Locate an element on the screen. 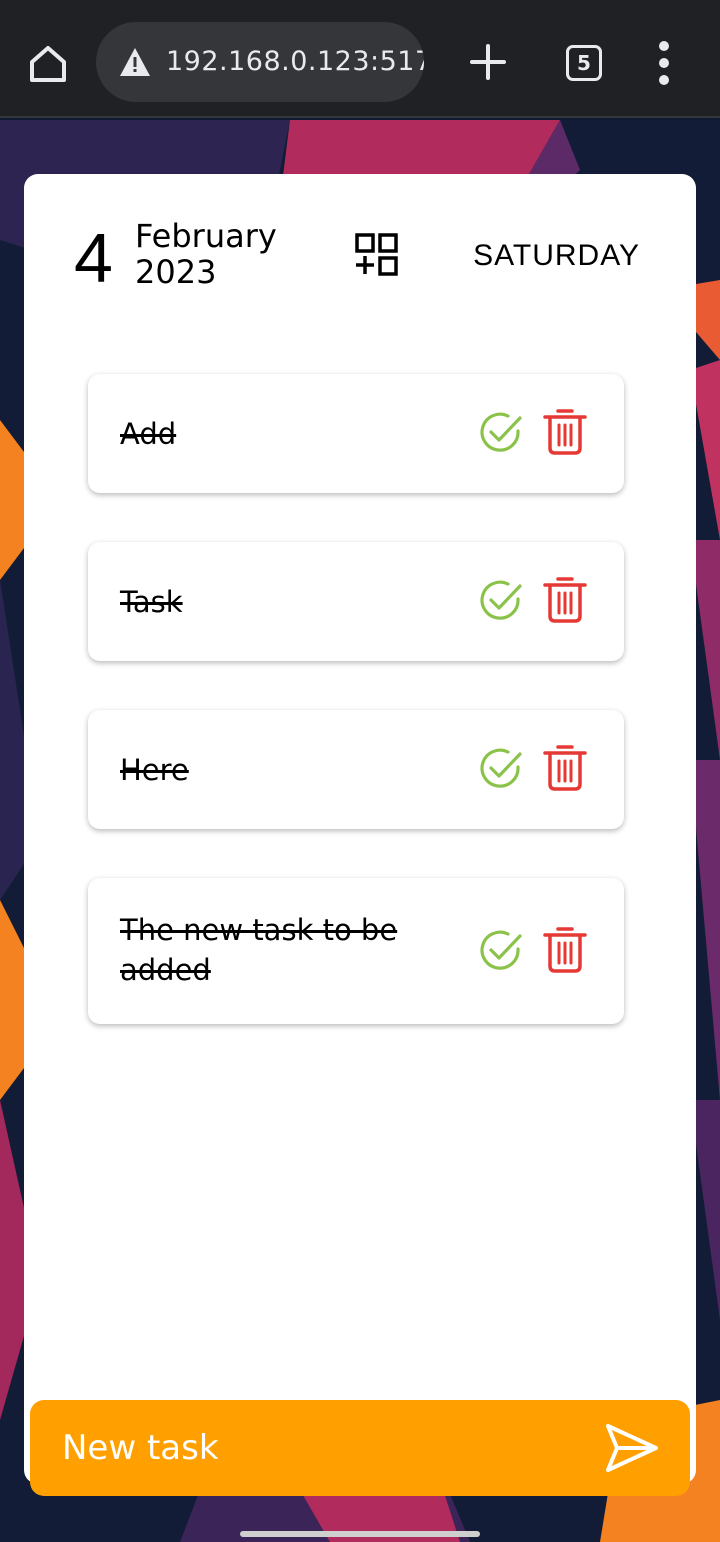 The width and height of the screenshot is (720, 1542). task-item: The new task to be added is located at coordinates (356, 951).